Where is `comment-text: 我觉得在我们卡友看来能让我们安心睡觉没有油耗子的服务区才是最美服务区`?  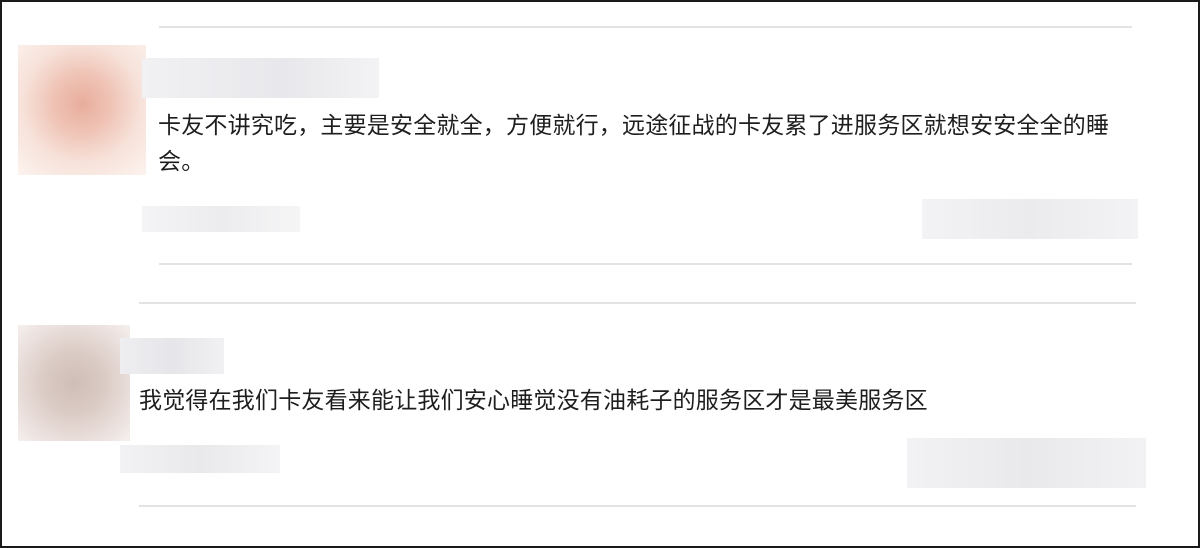
comment-text: 我觉得在我们卡友看来能让我们安心睡觉没有油耗子的服务区才是最美服务区 is located at coordinates (533, 401).